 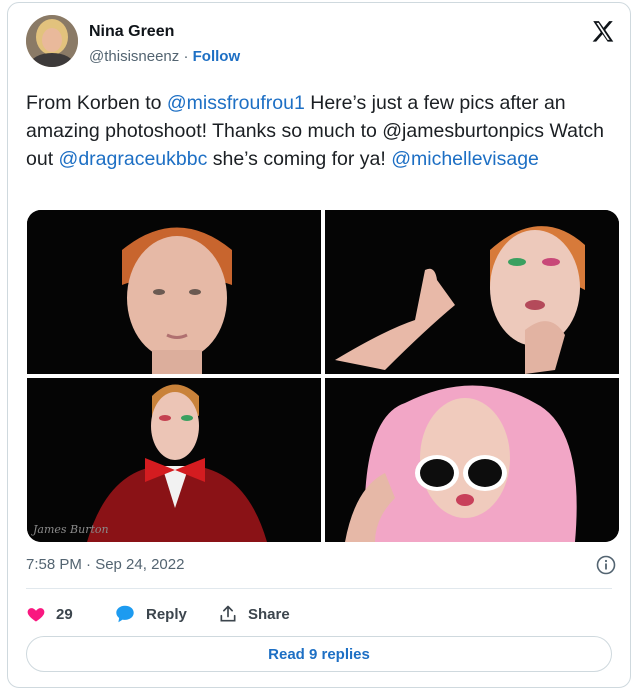 What do you see at coordinates (133, 159) in the screenshot?
I see `mention-link: @dragraceukbbc` at bounding box center [133, 159].